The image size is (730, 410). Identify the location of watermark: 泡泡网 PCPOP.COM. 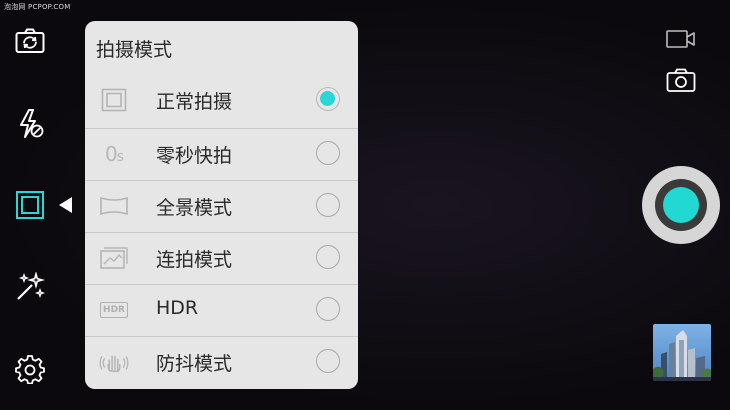
(37, 7).